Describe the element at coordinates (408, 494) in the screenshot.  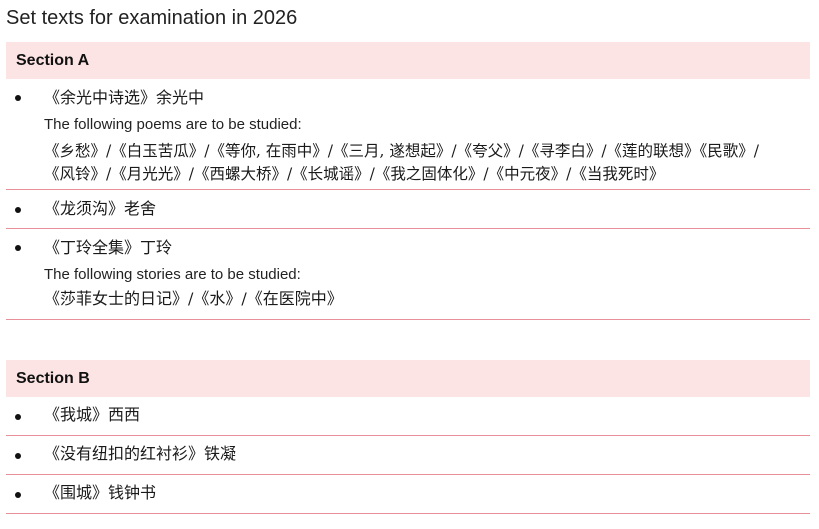
I see `list-item: 《围城》钱钟书` at that location.